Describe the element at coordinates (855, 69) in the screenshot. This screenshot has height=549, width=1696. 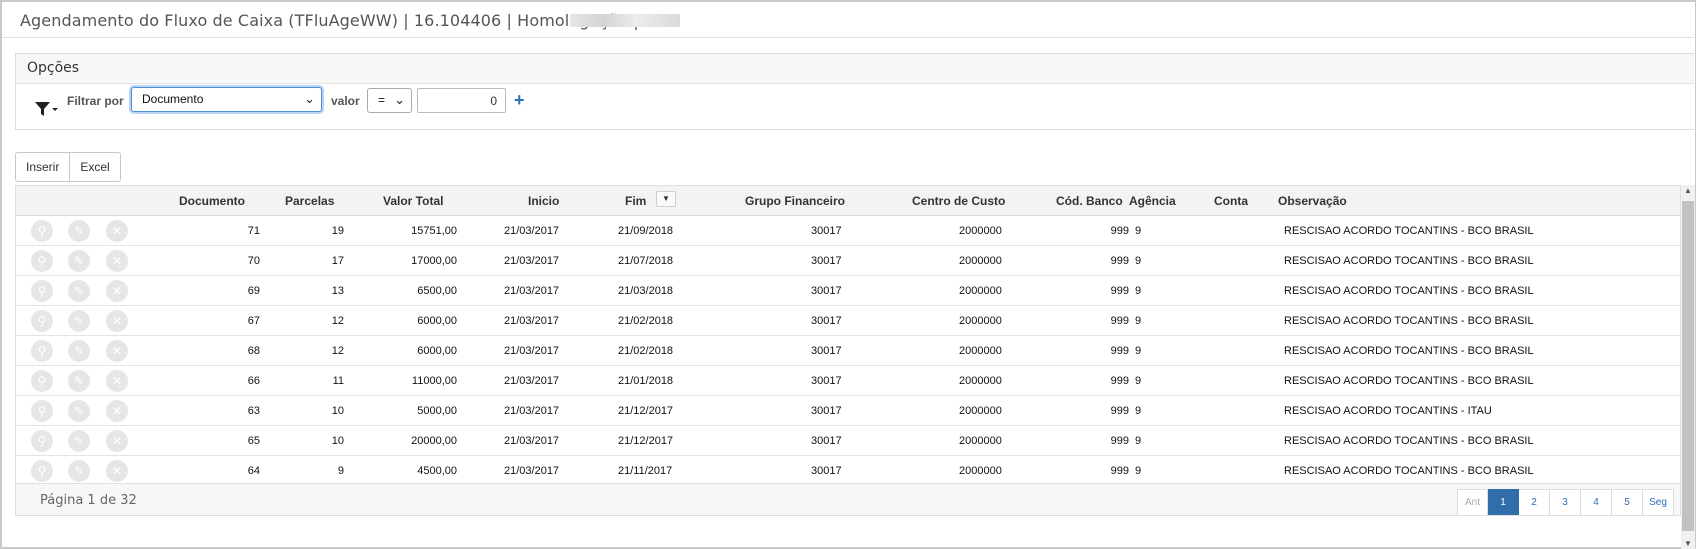
I see `options-panel-title: Opções` at that location.